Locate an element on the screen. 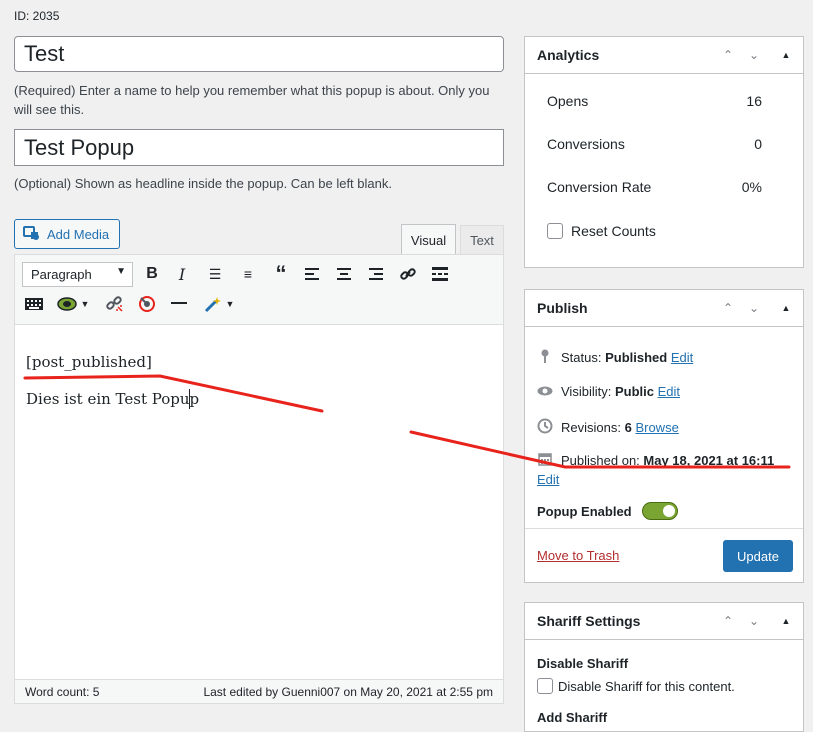 Image resolution: width=813 pixels, height=732 pixels. popup-enabled-label: Popup Enabled is located at coordinates (584, 511).